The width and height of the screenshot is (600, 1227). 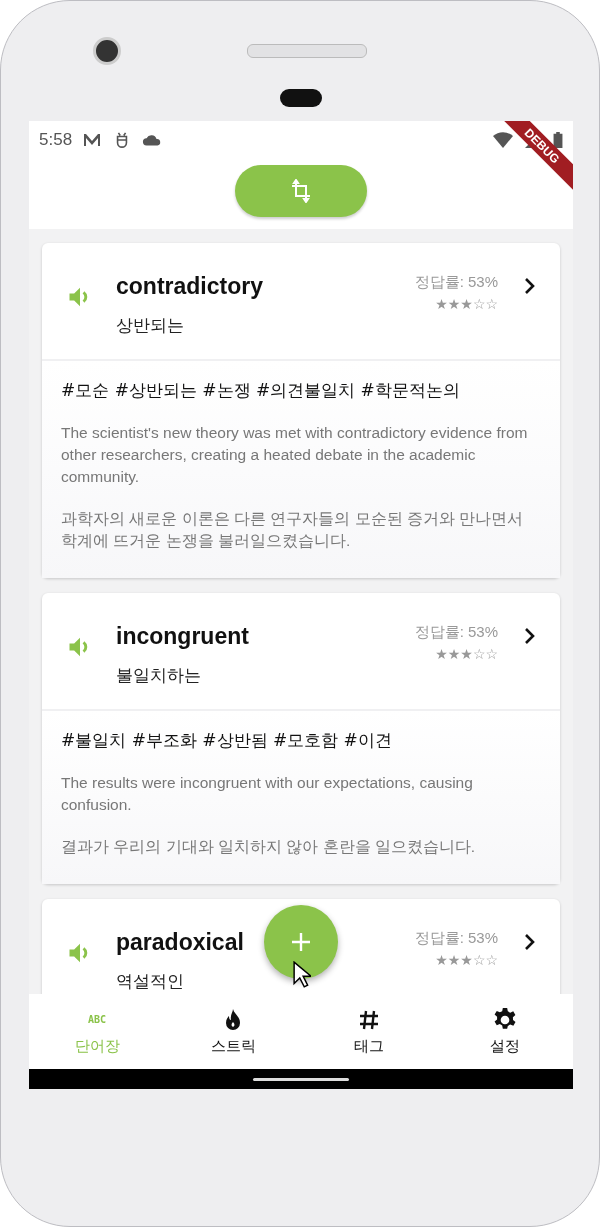 I want to click on example-sentence: The results were incongruent with our expectations, causing confusion., so click(x=267, y=794).